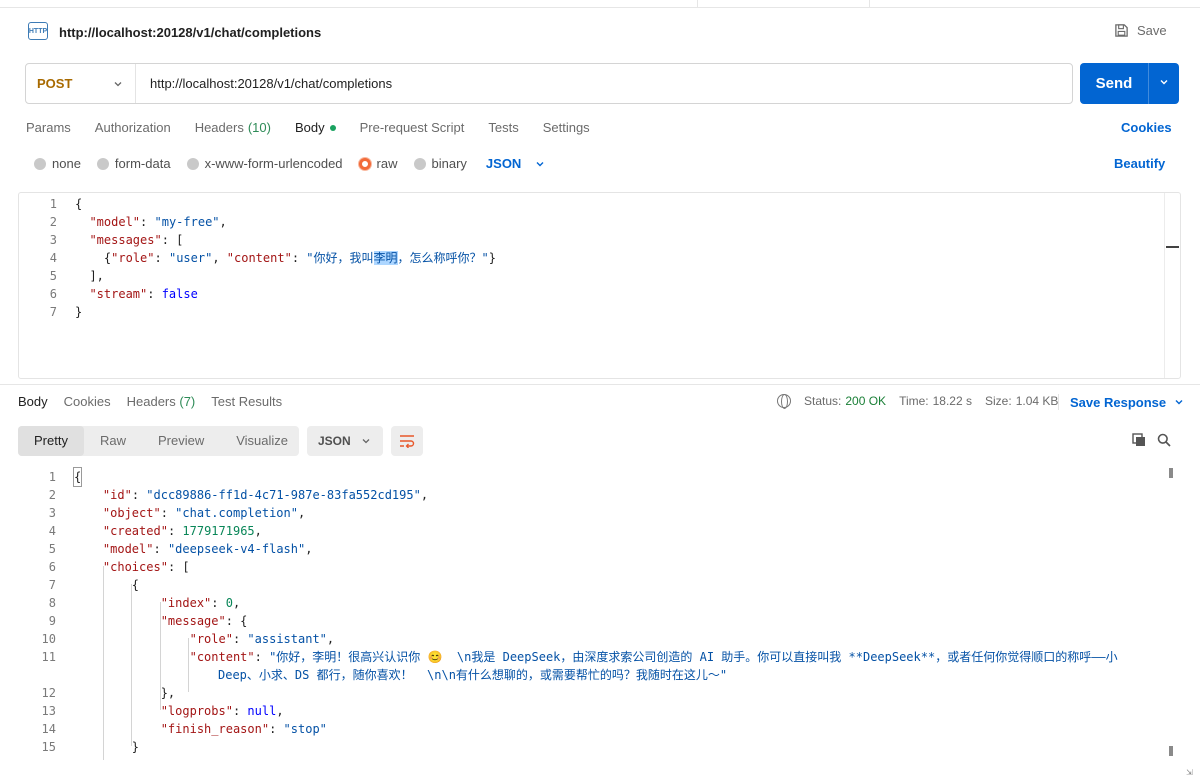 Image resolution: width=1200 pixels, height=780 pixels. Describe the element at coordinates (52, 567) in the screenshot. I see `line-number: 6` at that location.